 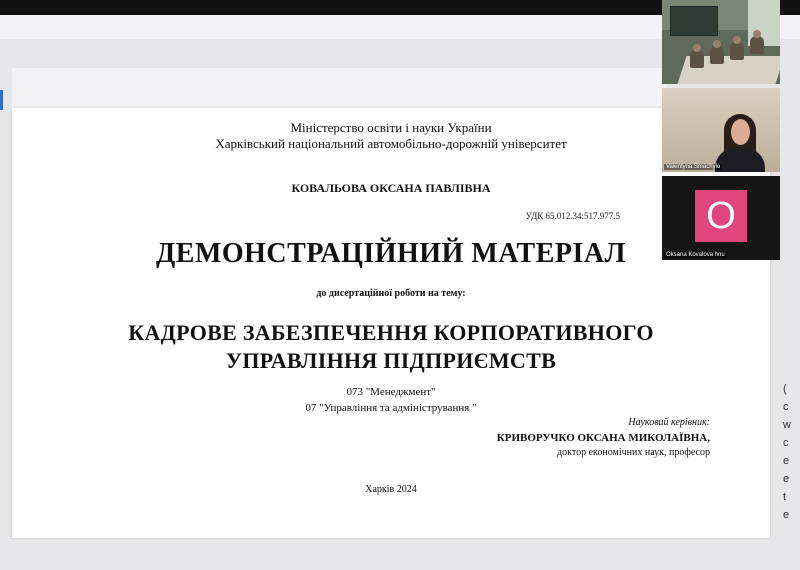 I want to click on ministry-text: Міністерство освіти і науки України, so click(x=391, y=127).